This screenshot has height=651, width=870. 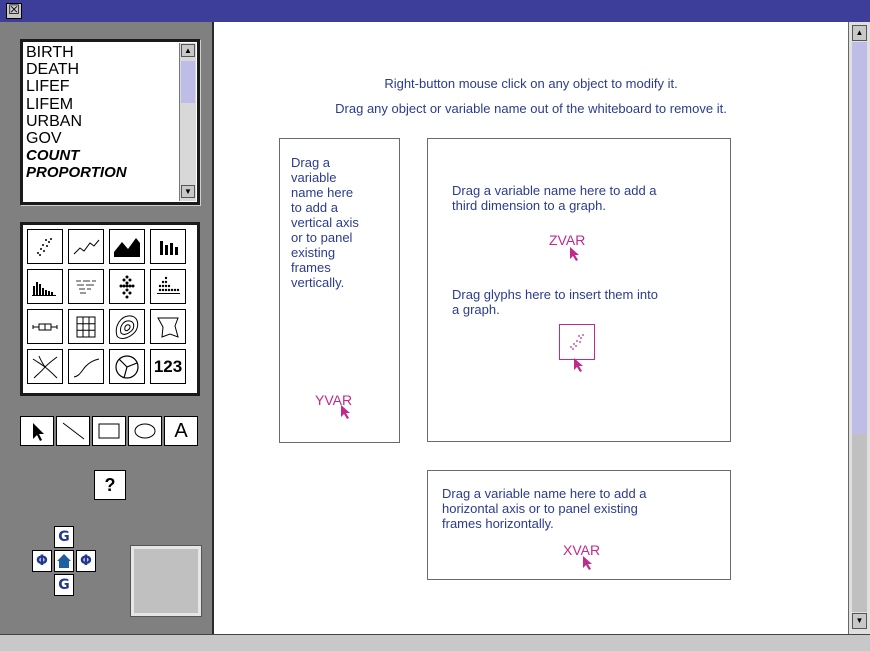 I want to click on text-line: horizontal axis or to panel existing, so click(x=540, y=508).